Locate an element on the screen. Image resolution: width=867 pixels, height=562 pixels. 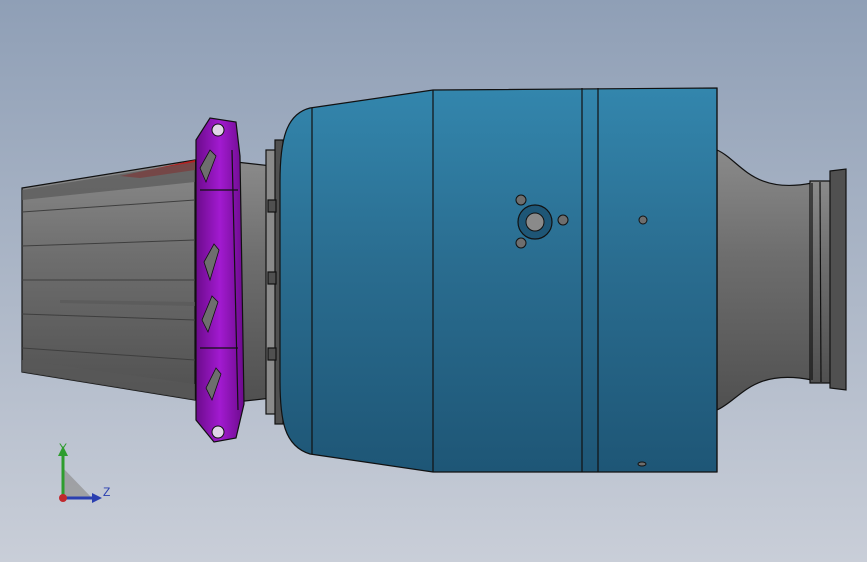
sensor-port is located at coordinates (643, 220).